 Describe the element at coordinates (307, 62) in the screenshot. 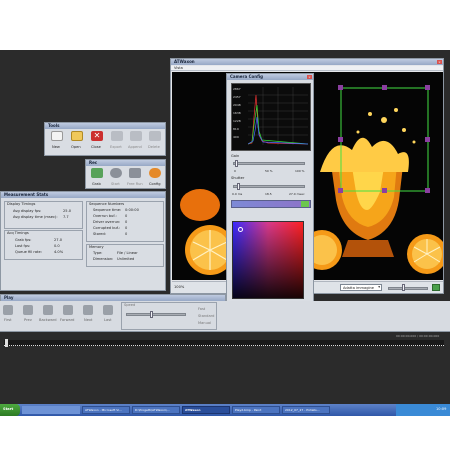

I see `main-window-titlebar: ATWaxon` at that location.